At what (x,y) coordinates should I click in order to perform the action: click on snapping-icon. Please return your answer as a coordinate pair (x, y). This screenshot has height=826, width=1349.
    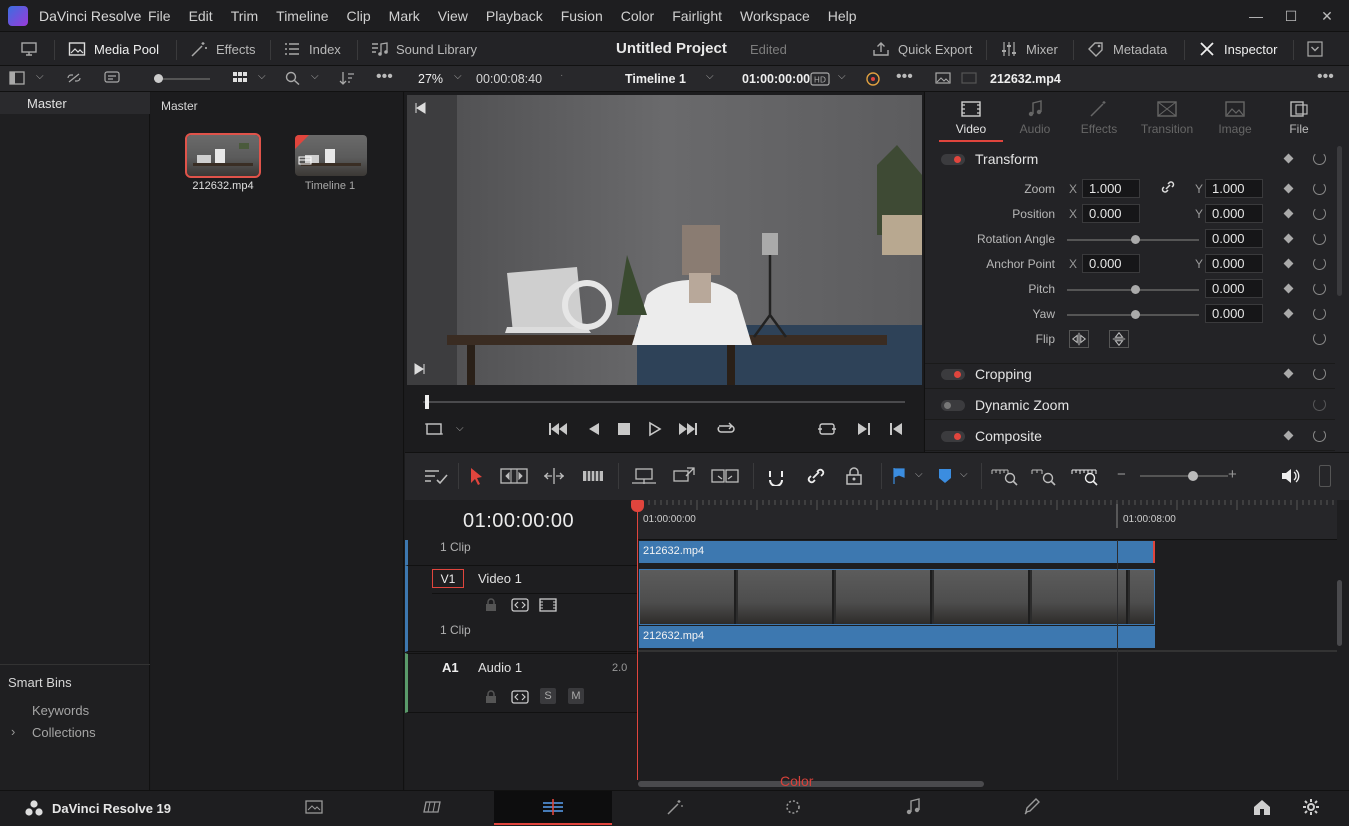
    Looking at the image, I should click on (776, 476).